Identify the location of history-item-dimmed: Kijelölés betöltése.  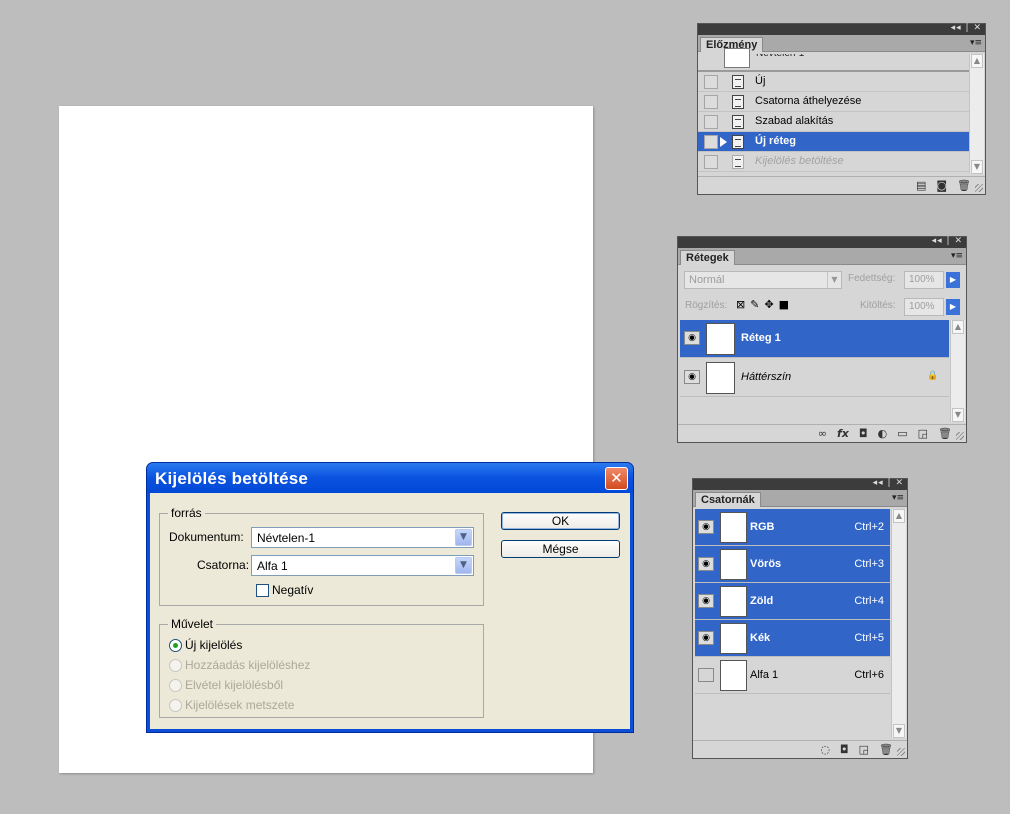
(833, 162).